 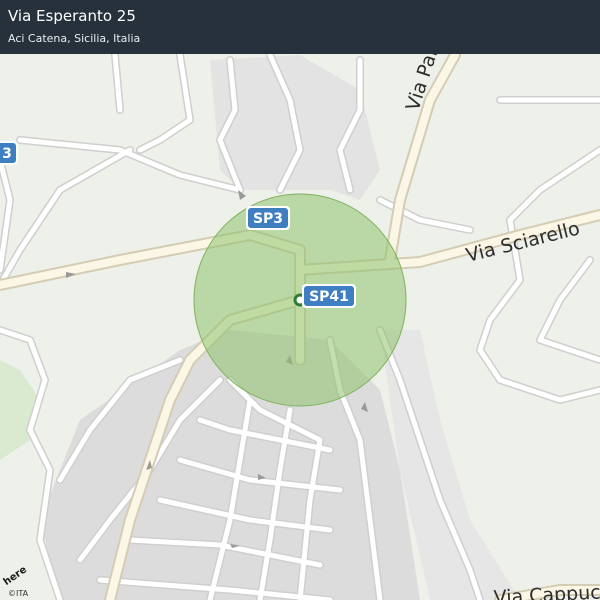 I want to click on shield-3-label: 3, so click(x=7, y=154).